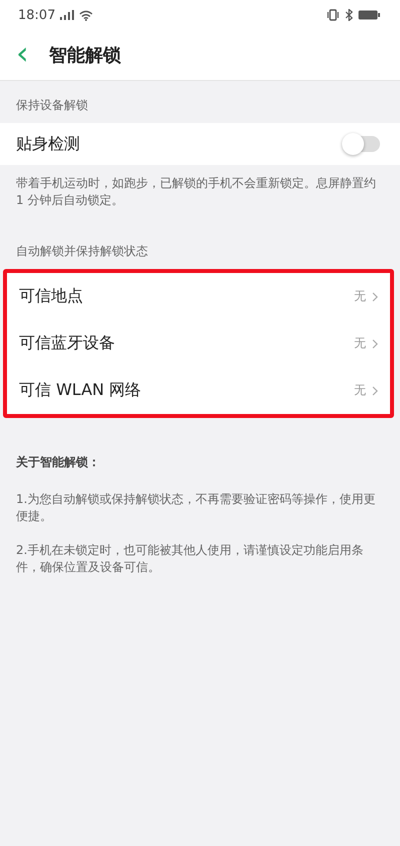  I want to click on section-label: 自动解锁并保持解锁状态, so click(82, 251).